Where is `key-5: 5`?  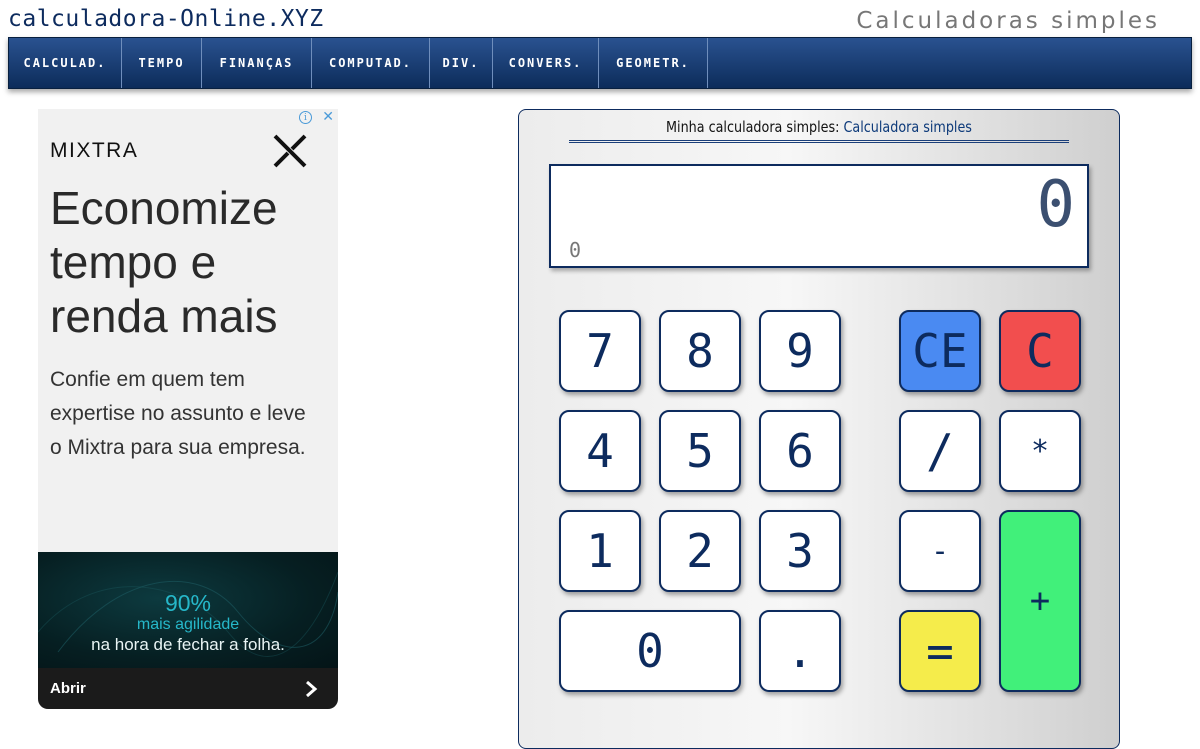 key-5: 5 is located at coordinates (700, 451).